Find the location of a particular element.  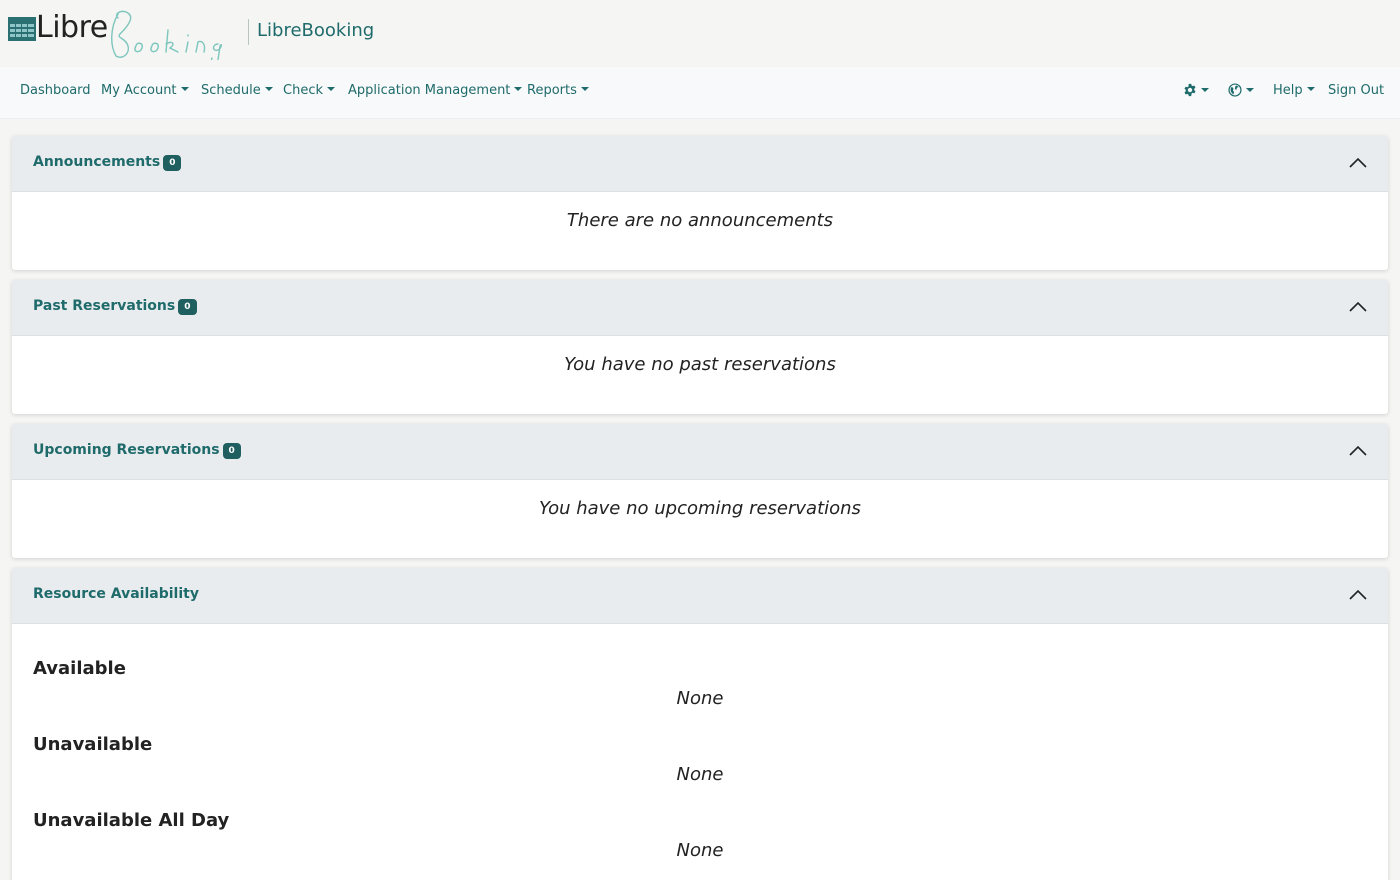

nav-language is located at coordinates (1241, 91).